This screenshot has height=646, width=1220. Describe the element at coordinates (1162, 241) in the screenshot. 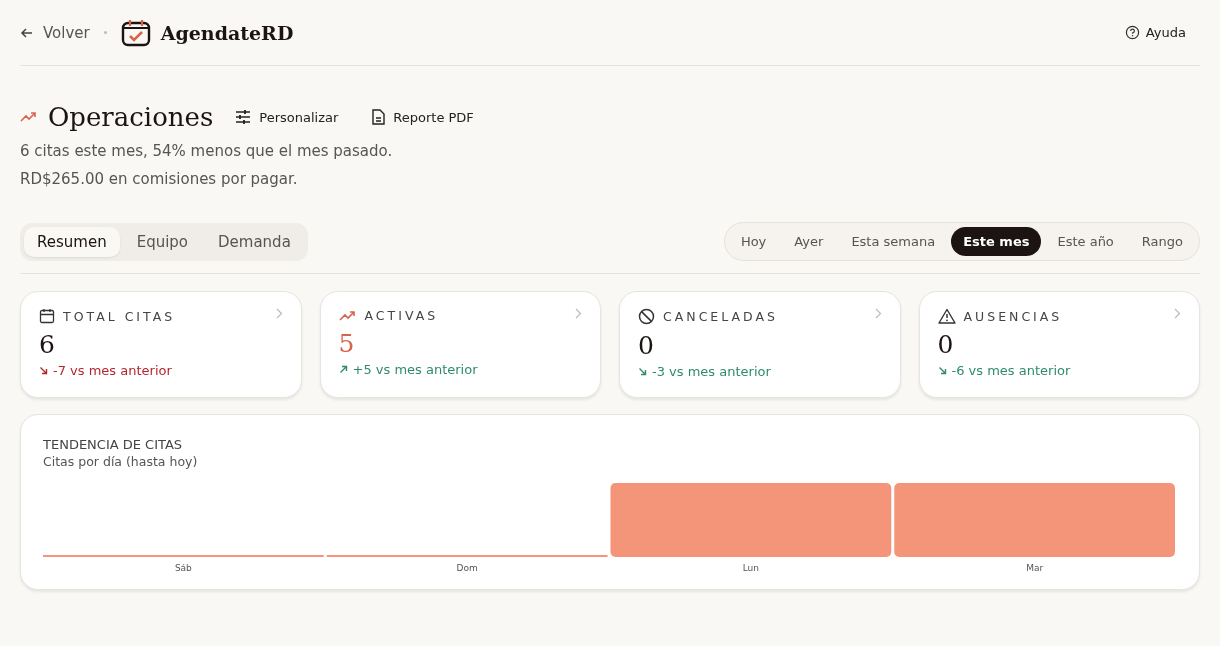

I see `period-option: Rango` at that location.